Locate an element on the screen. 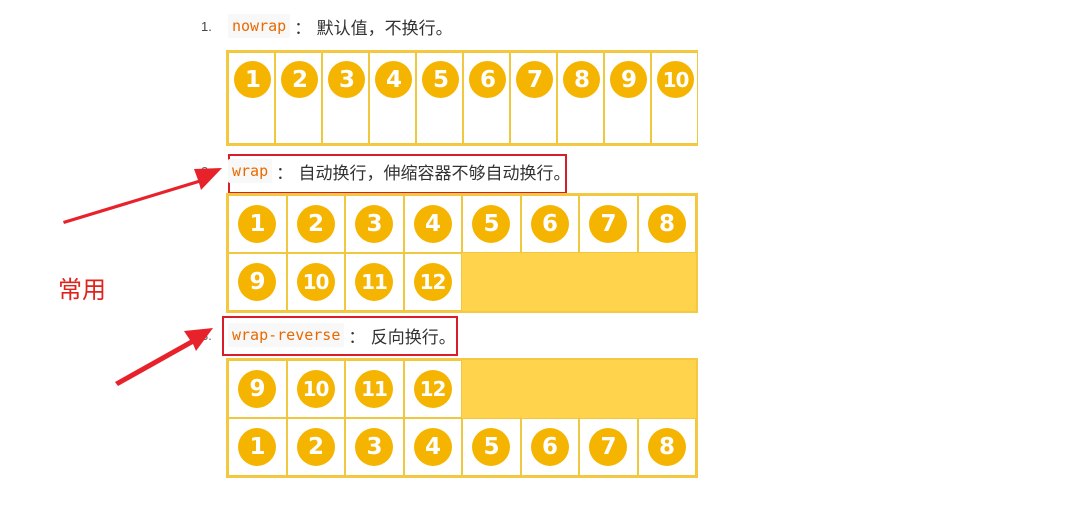  annotation-arrows is located at coordinates (142, 277).